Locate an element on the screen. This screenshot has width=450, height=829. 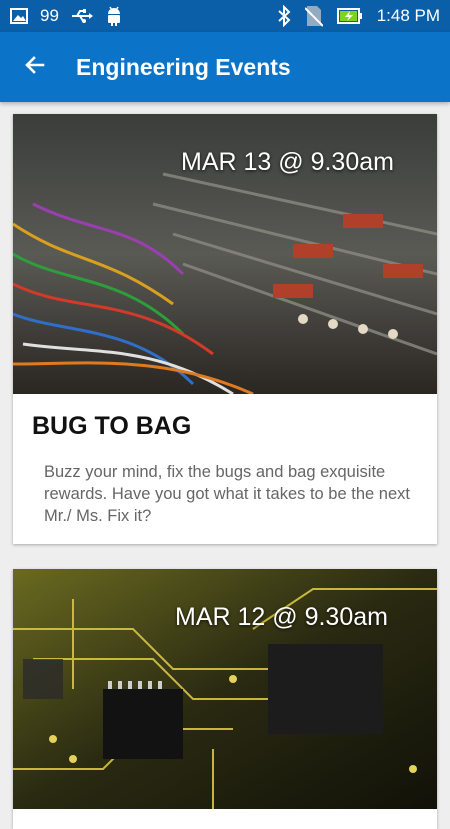
page-title: Engineering Events is located at coordinates (183, 66).